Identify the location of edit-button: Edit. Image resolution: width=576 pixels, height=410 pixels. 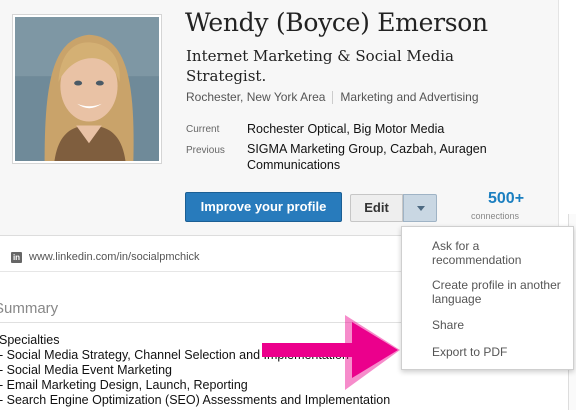
(376, 208).